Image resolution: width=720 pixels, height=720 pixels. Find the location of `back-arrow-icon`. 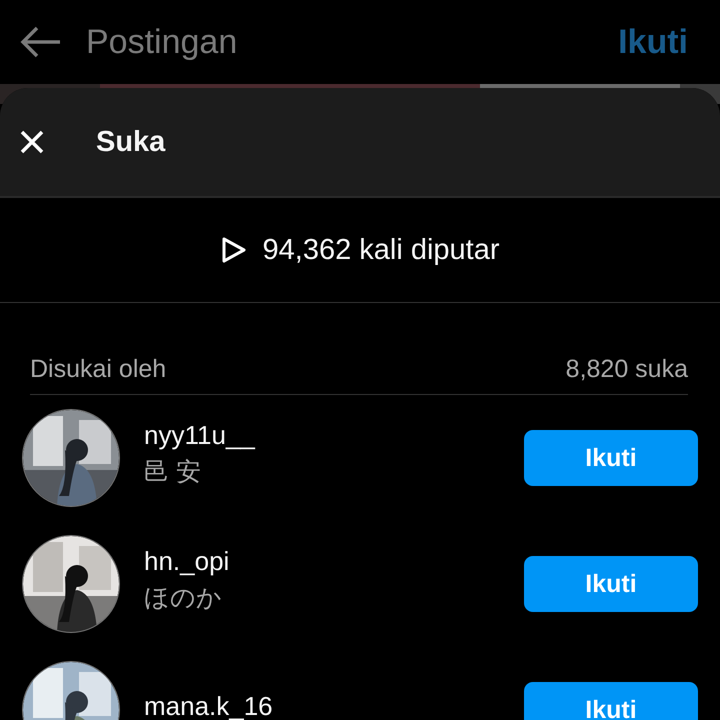

back-arrow-icon is located at coordinates (41, 42).